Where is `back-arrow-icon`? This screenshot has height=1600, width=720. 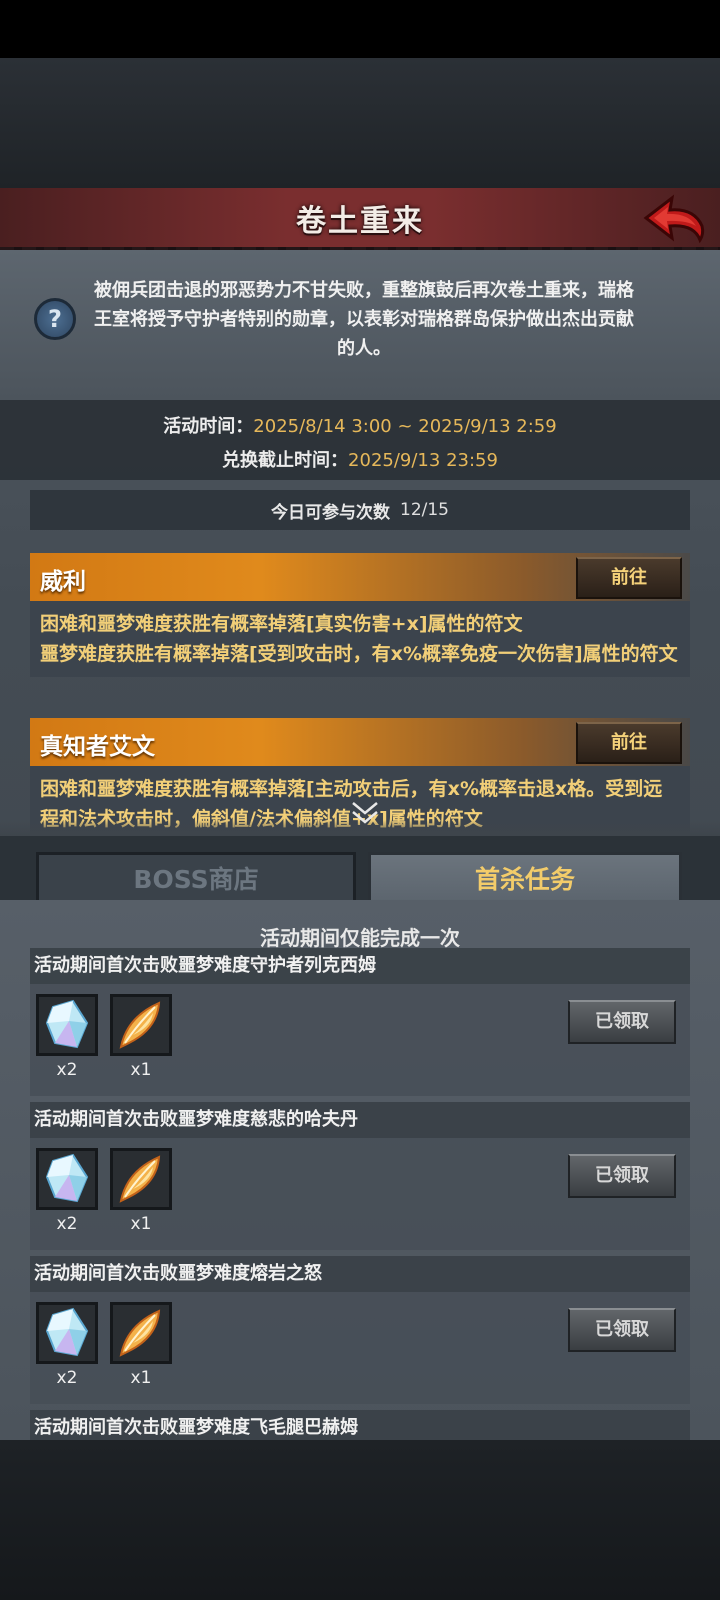 back-arrow-icon is located at coordinates (674, 219).